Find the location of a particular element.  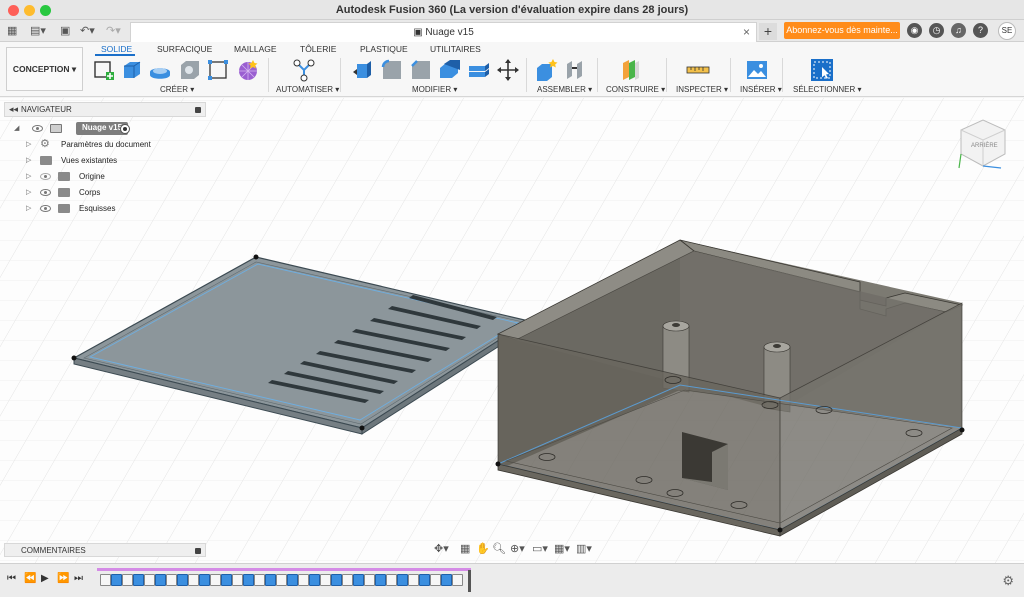

group-automate-label: AUTOMATISER ▾ is located at coordinates (307, 89).